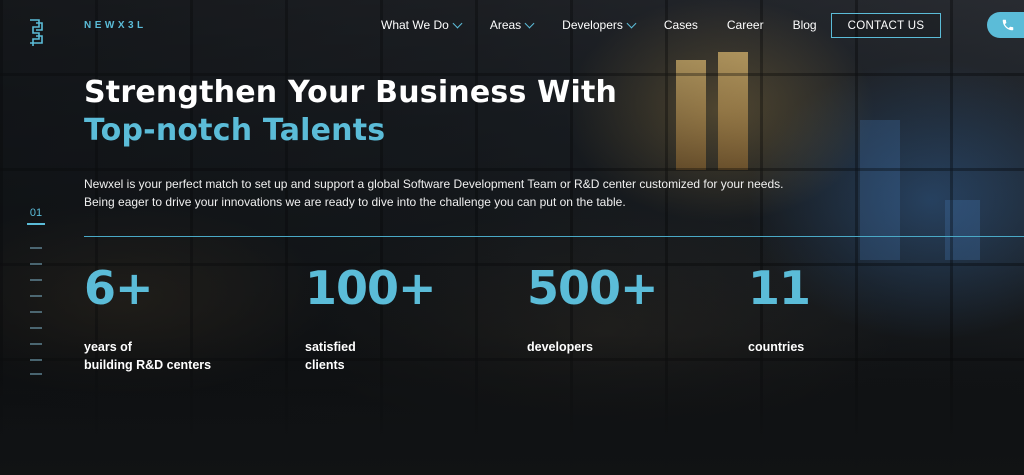 The height and width of the screenshot is (475, 1024). What do you see at coordinates (370, 356) in the screenshot?
I see `stat-label: satisfied clients` at bounding box center [370, 356].